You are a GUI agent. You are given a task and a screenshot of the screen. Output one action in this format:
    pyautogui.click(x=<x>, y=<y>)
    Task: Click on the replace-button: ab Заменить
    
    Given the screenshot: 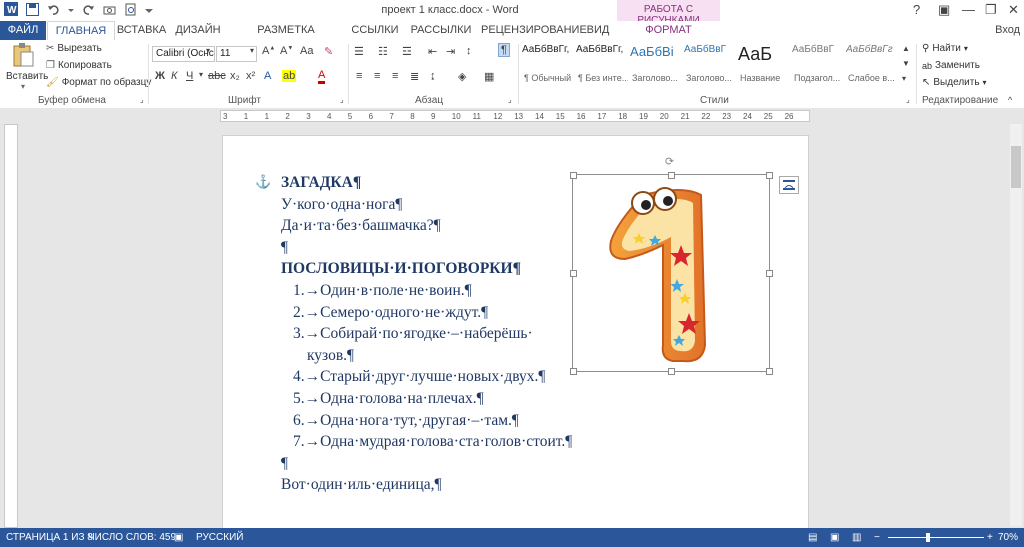 What is the action you would take?
    pyautogui.click(x=951, y=65)
    